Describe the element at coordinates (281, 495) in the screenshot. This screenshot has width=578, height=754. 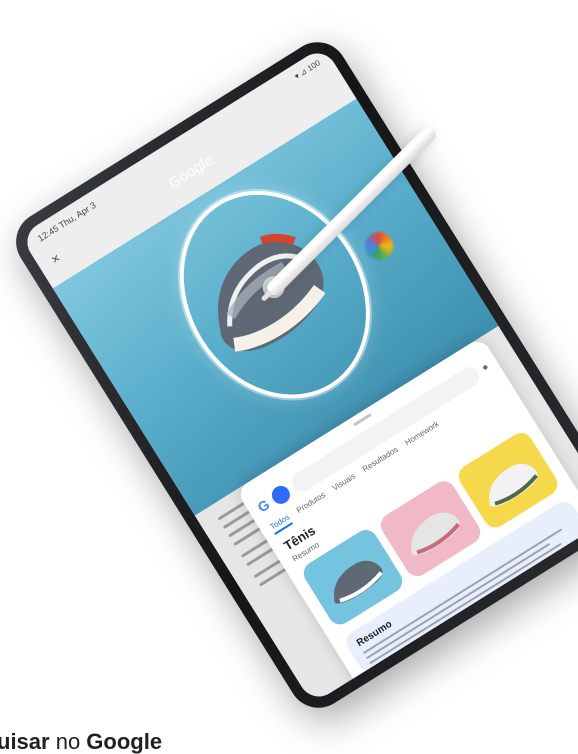
I see `lens-selection-chip` at that location.